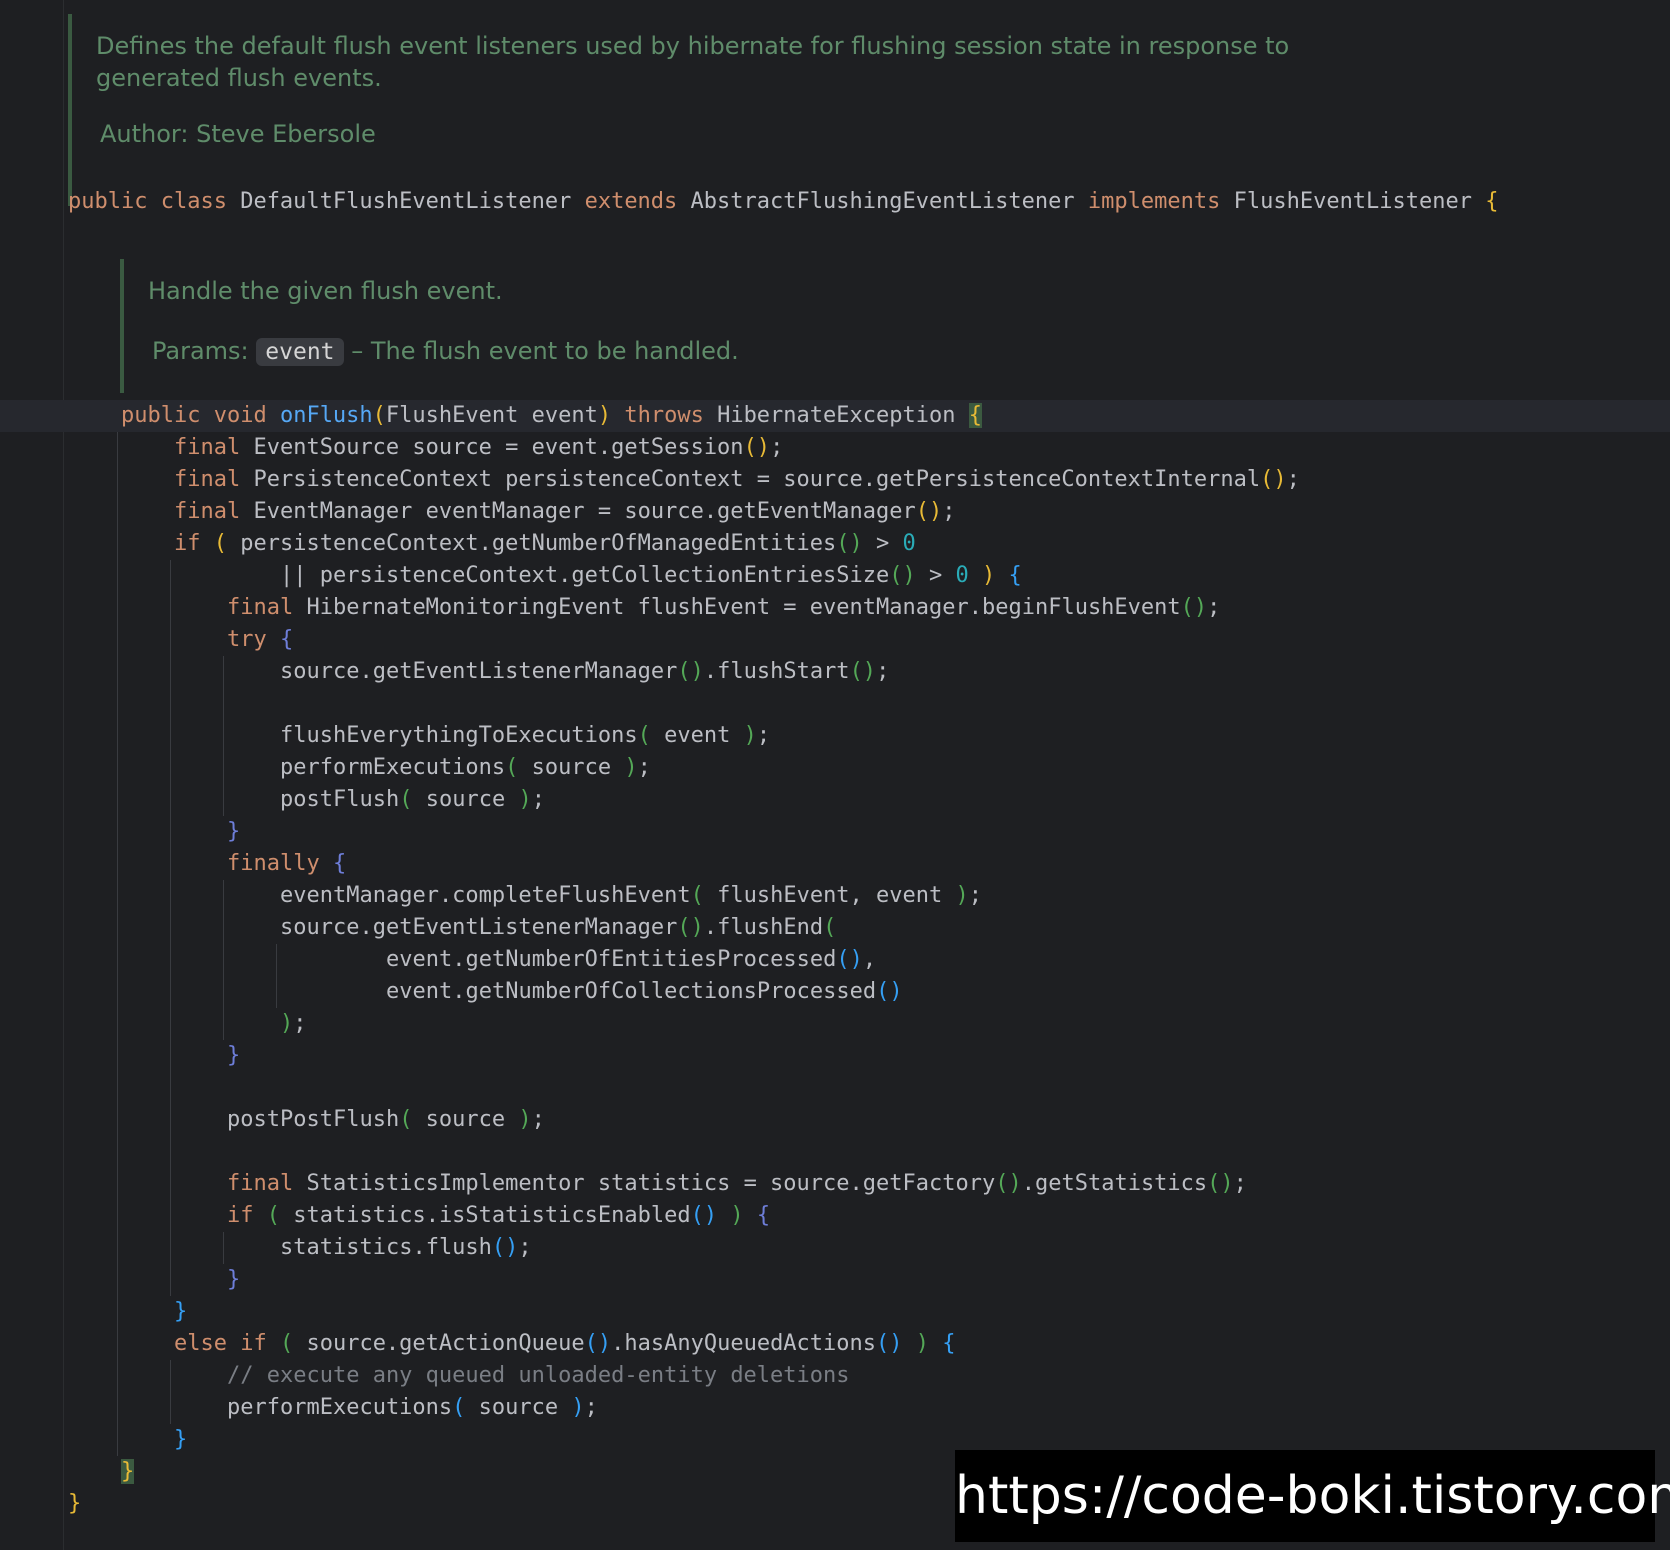 This screenshot has height=1550, width=1670. I want to click on code-line: );, so click(293, 1023).